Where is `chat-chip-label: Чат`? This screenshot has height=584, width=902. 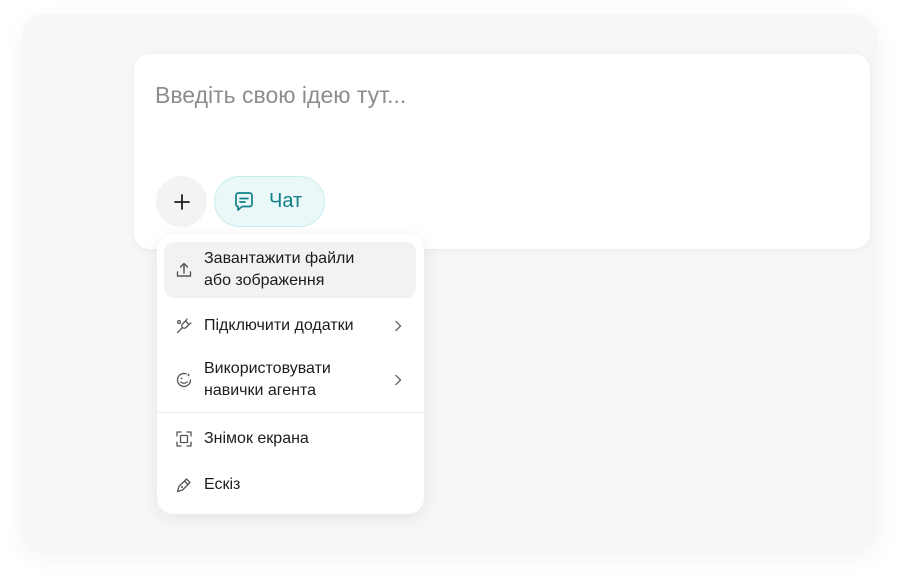
chat-chip-label: Чат is located at coordinates (286, 201).